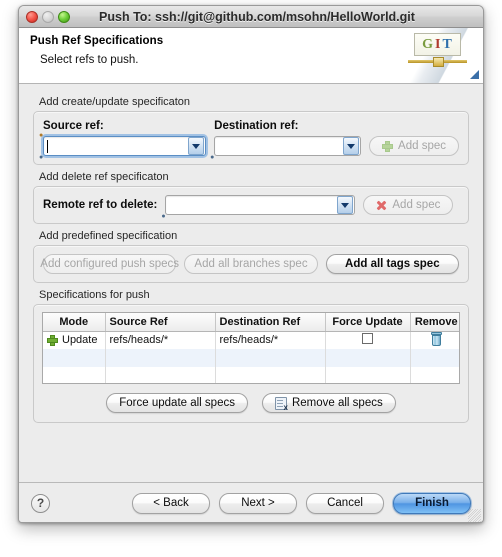 The width and height of the screenshot is (502, 557). What do you see at coordinates (160, 322) in the screenshot?
I see `column-header-source-ref: Source Ref` at bounding box center [160, 322].